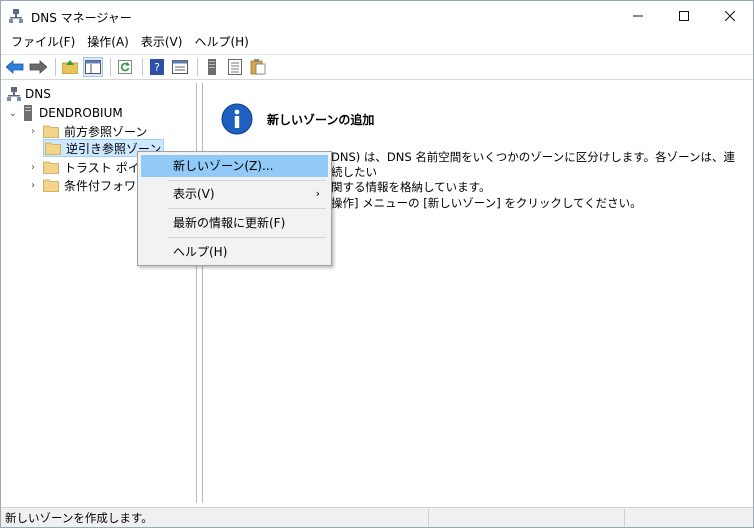 The height and width of the screenshot is (528, 754). I want to click on up-one-level-button, so click(70, 67).